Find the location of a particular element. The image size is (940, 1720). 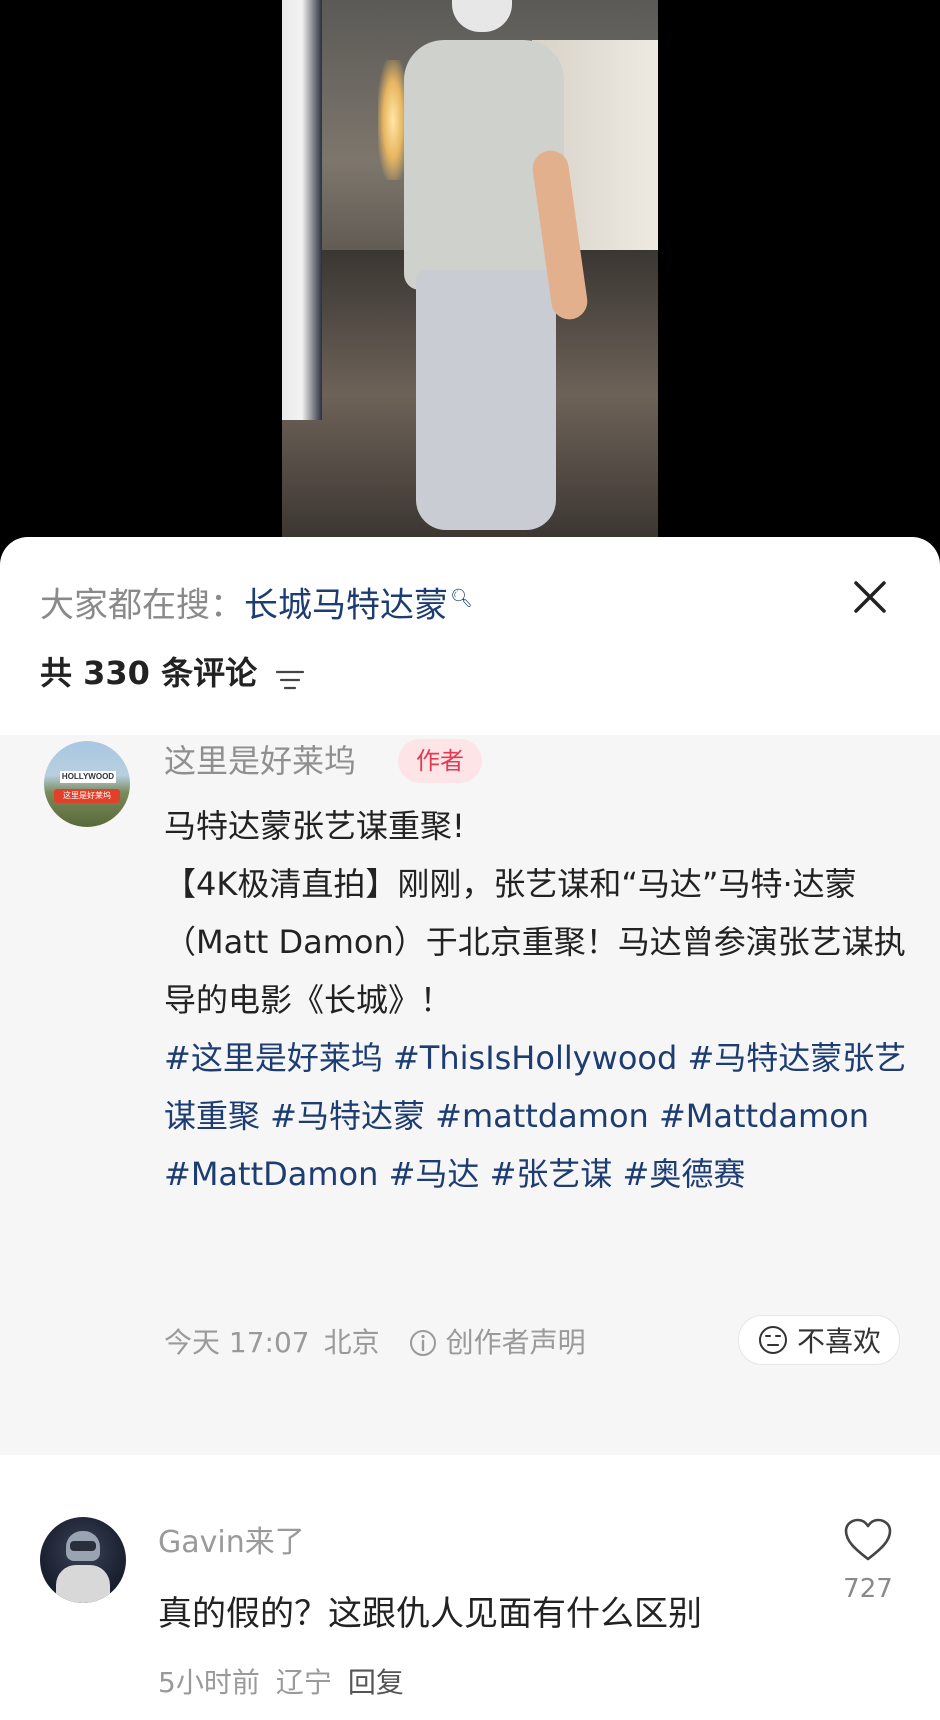

author-name: 这里是好莱坞 is located at coordinates (260, 761).